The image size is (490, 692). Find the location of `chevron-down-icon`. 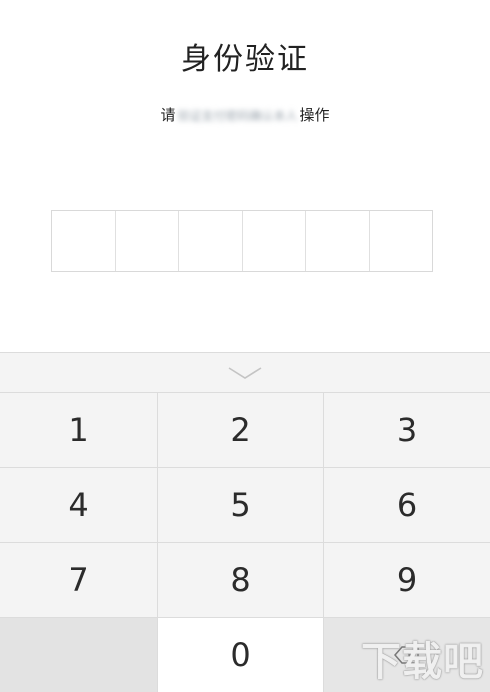

chevron-down-icon is located at coordinates (245, 372).